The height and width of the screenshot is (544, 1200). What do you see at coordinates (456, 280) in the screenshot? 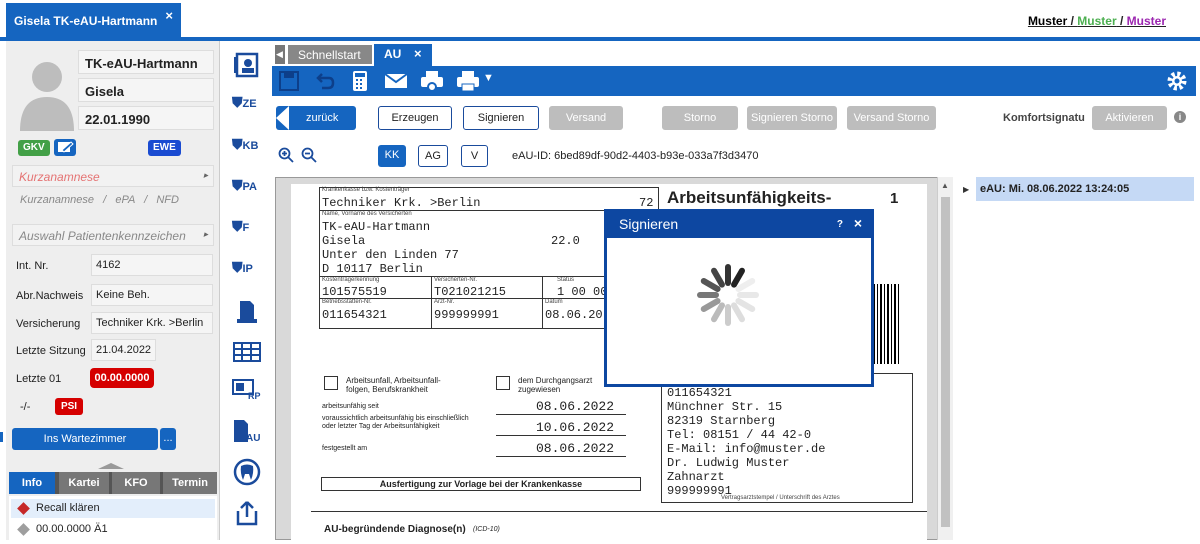
I see `vnr-label: Versicherten-Nr.` at bounding box center [456, 280].